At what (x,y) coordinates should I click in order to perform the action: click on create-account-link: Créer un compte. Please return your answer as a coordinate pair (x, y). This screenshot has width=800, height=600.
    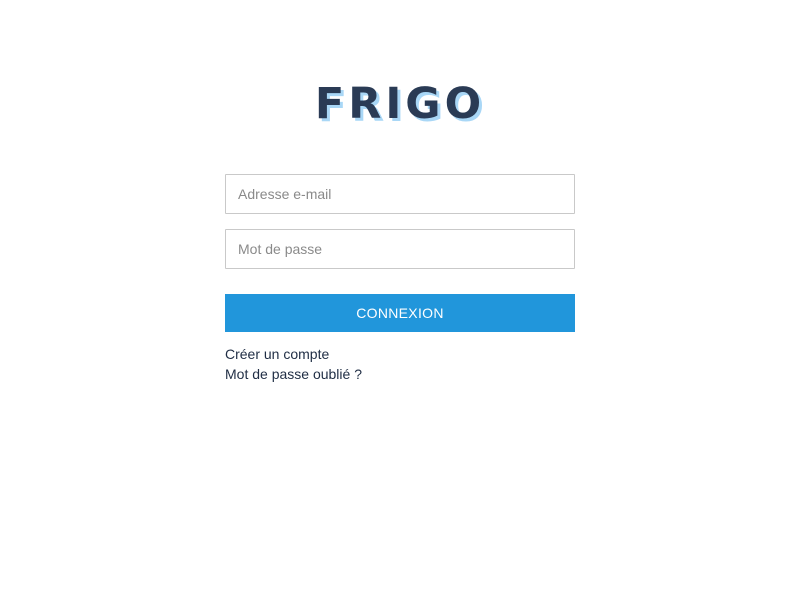
    Looking at the image, I should click on (400, 354).